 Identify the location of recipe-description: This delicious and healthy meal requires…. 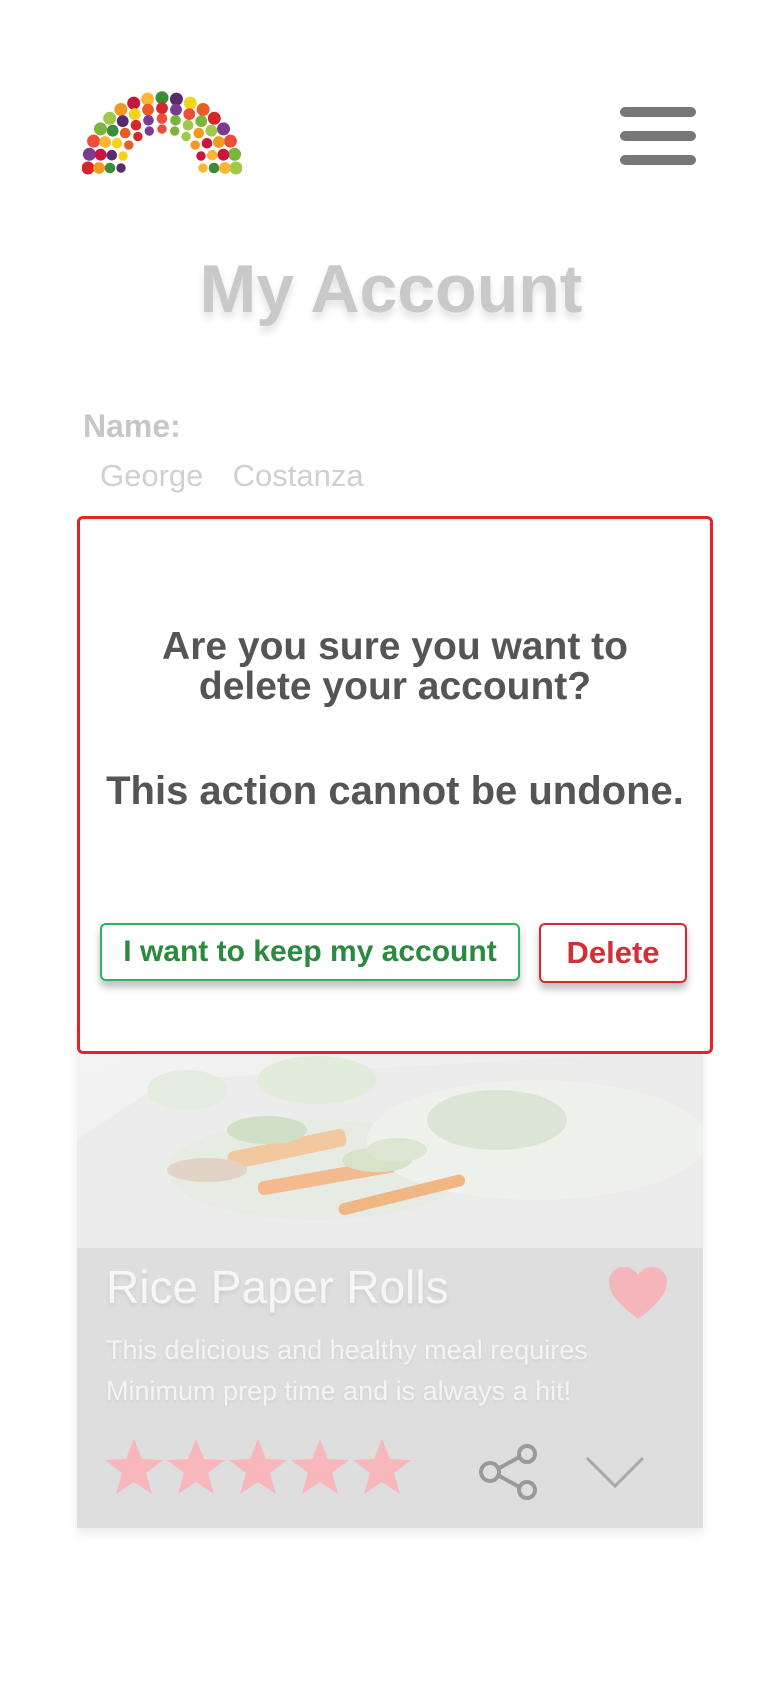
(347, 1370).